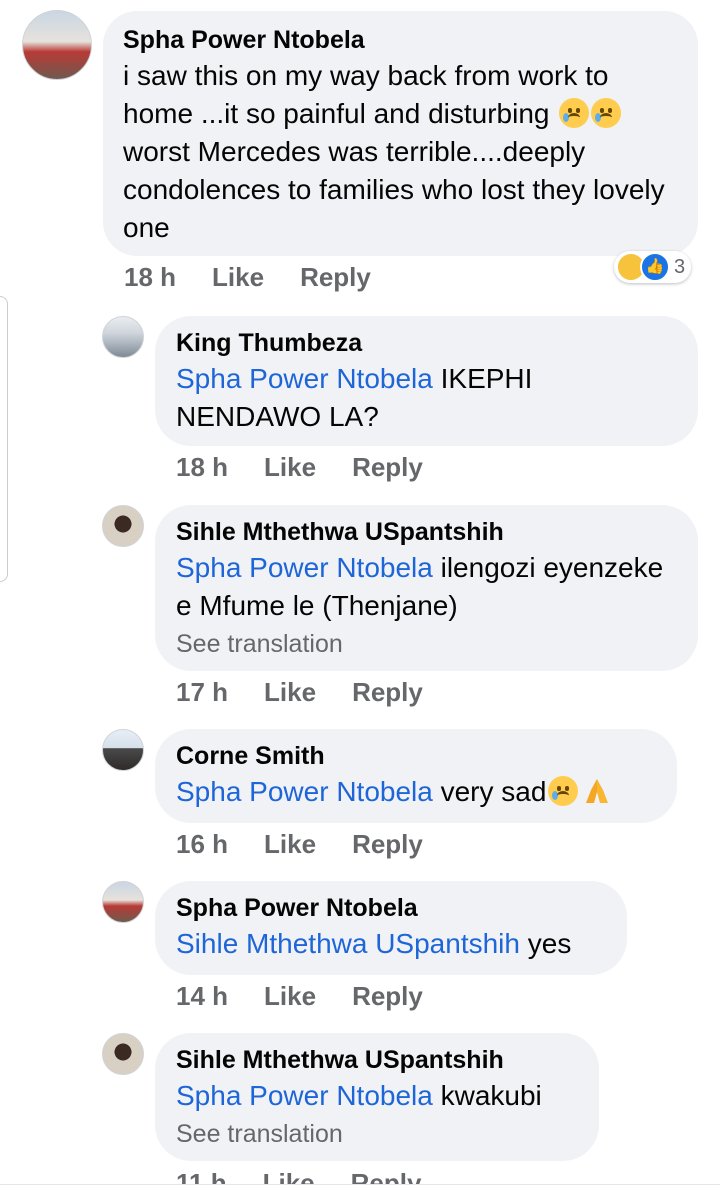  I want to click on folded-hands-icon, so click(597, 791).